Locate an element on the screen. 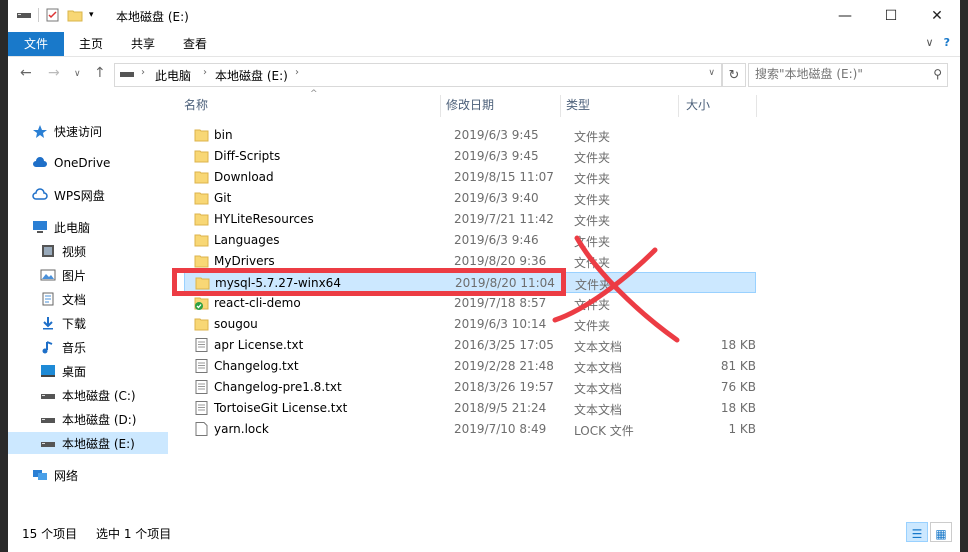 Image resolution: width=968 pixels, height=552 pixels. file-date: 2019/7/10 8:49 is located at coordinates (500, 429).